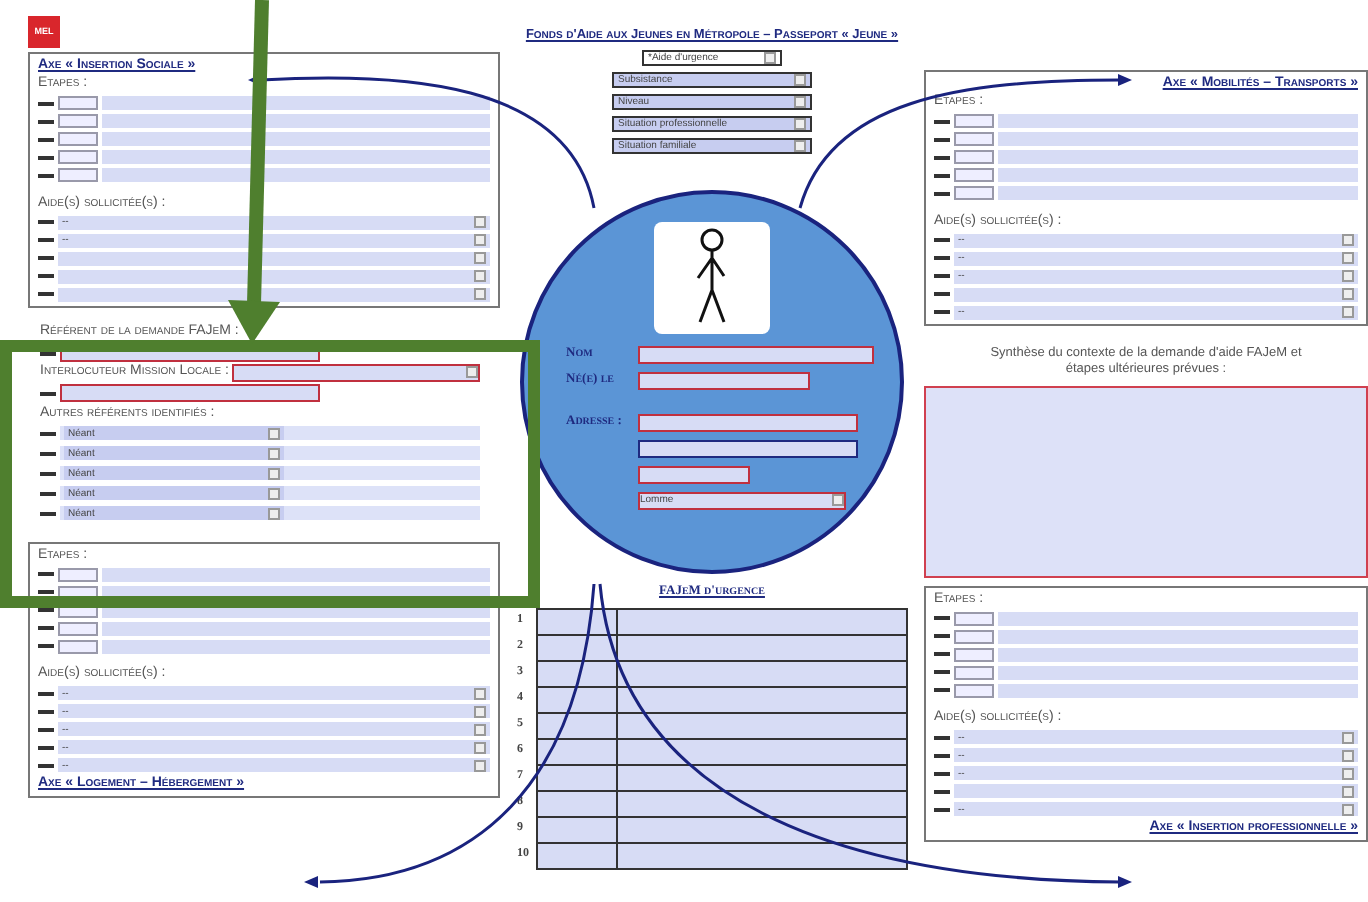  Describe the element at coordinates (190, 393) in the screenshot. I see `interlocutor-field` at that location.